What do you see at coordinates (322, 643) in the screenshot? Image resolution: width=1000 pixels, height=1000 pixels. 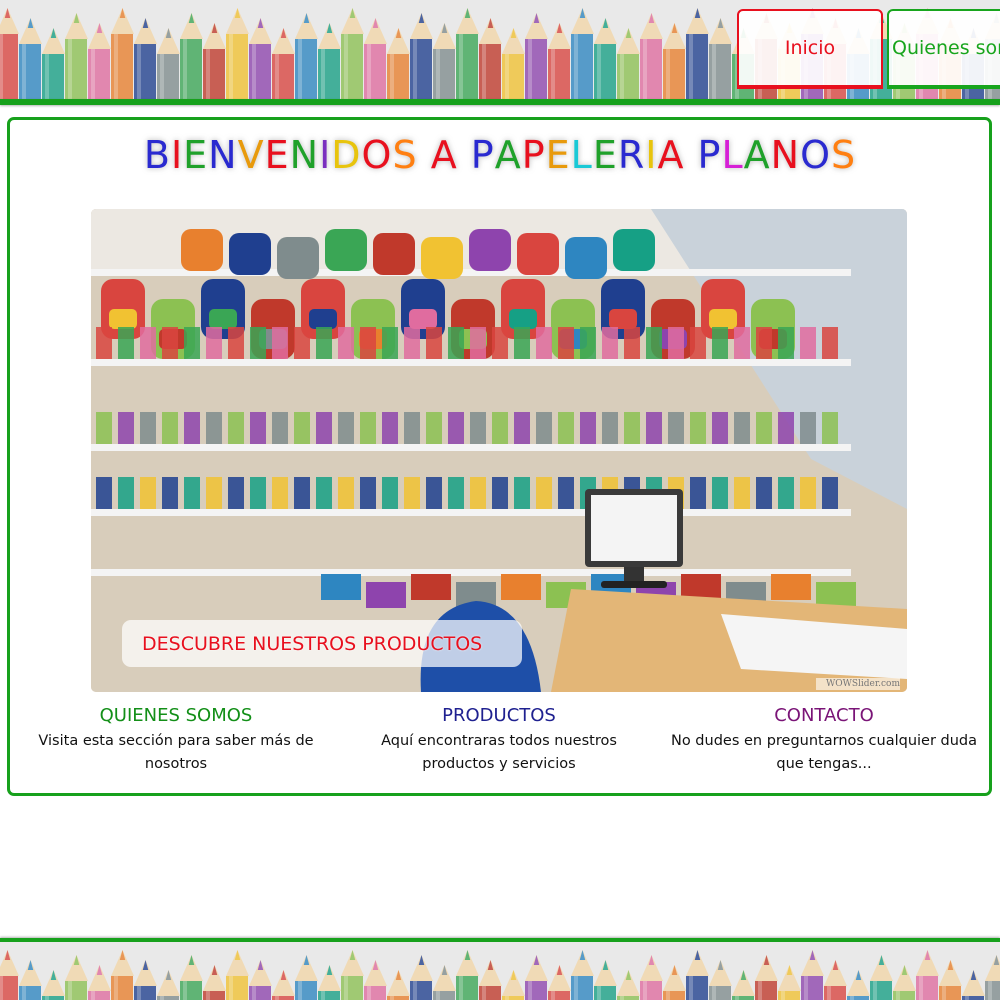 I see `slide-caption-link: DESCUBRE NUESTROS PRODUCTOS` at bounding box center [322, 643].